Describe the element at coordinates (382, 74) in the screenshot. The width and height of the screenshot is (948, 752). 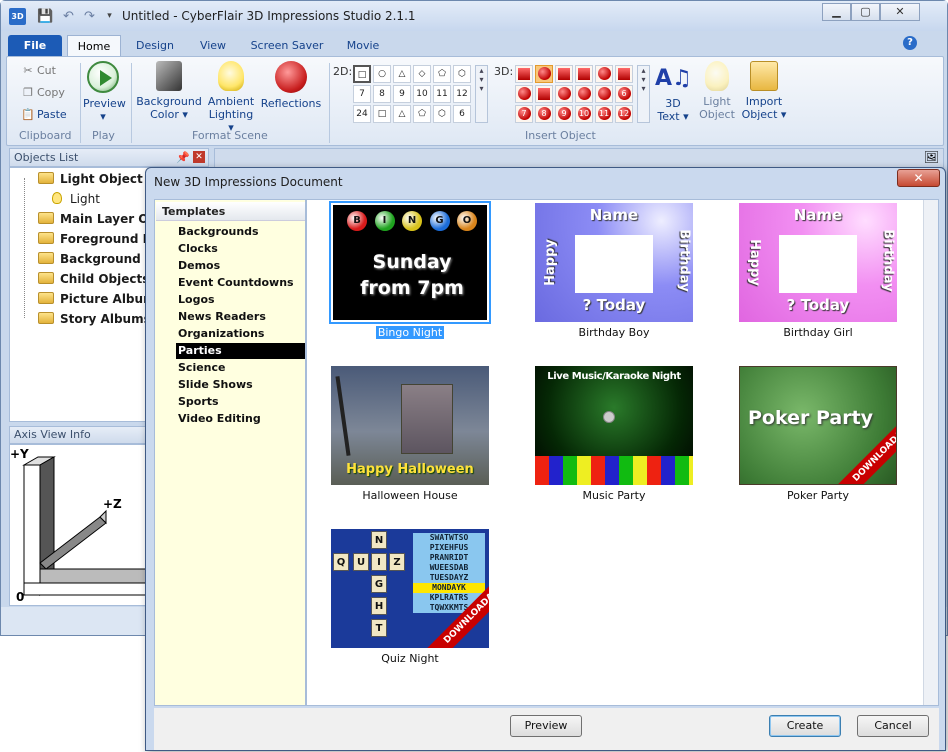
I see `shape-2d-item: ○` at that location.